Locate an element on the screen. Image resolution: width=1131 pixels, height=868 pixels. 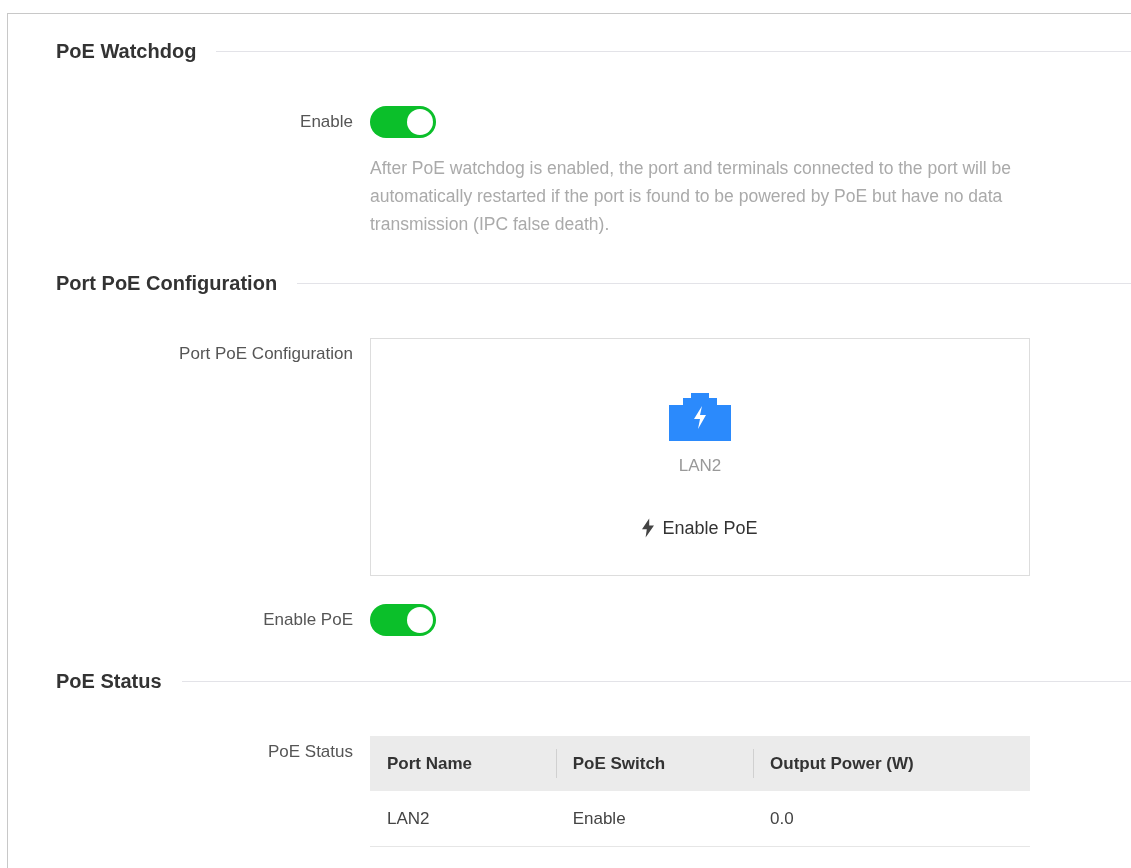
field-label: PoE Status is located at coordinates (310, 752).